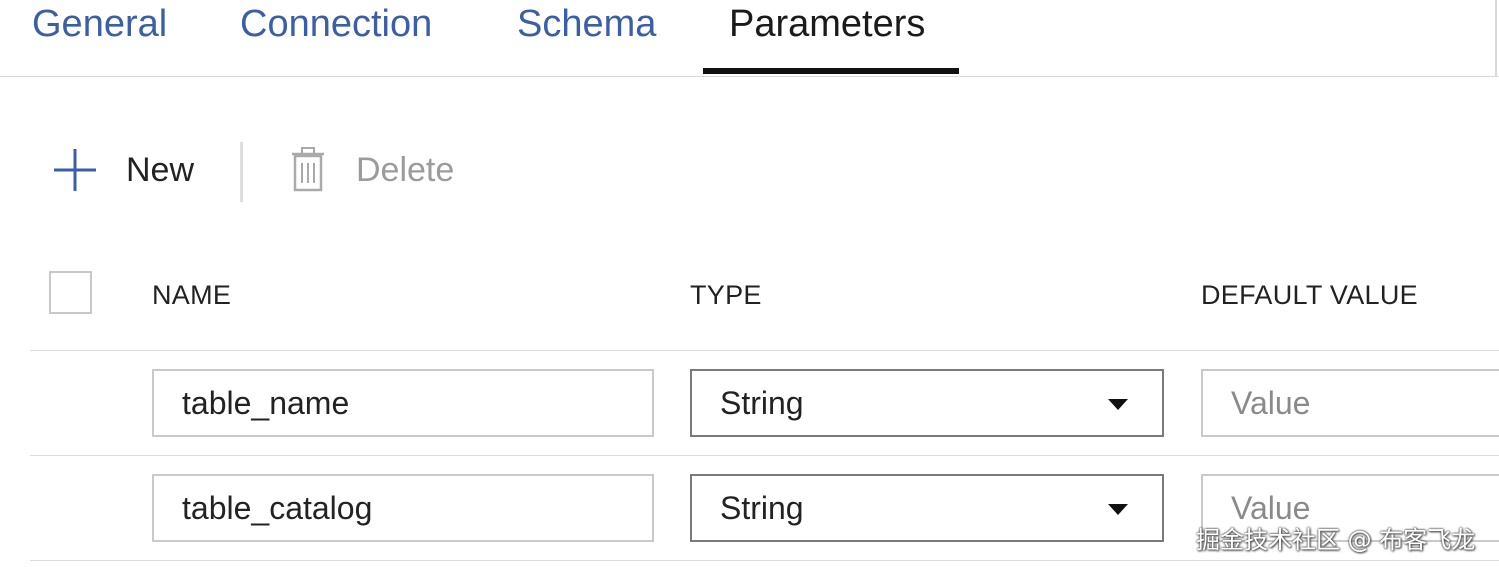 This screenshot has width=1499, height=567. What do you see at coordinates (308, 169) in the screenshot?
I see `trash-icon` at bounding box center [308, 169].